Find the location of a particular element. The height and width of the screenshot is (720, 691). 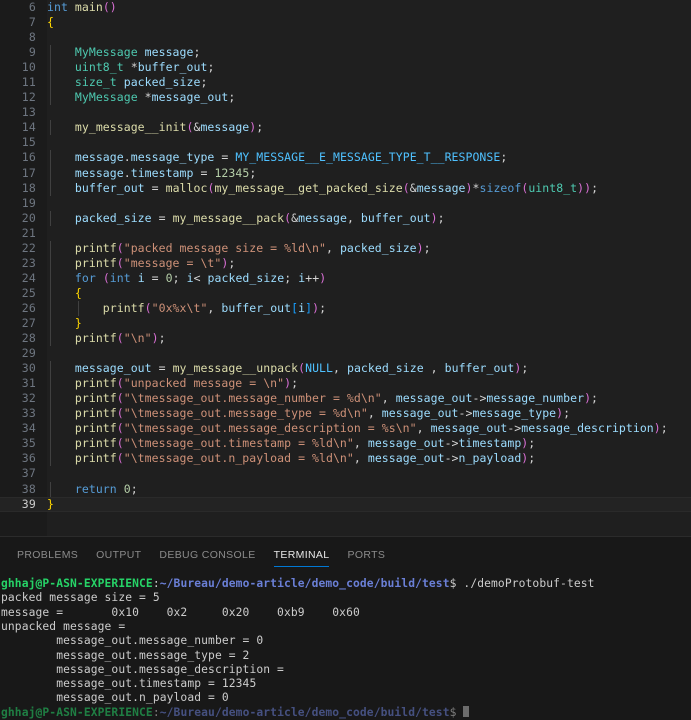

line-text: printf("0x%x\t", buffer_out[i]); is located at coordinates (369, 308).